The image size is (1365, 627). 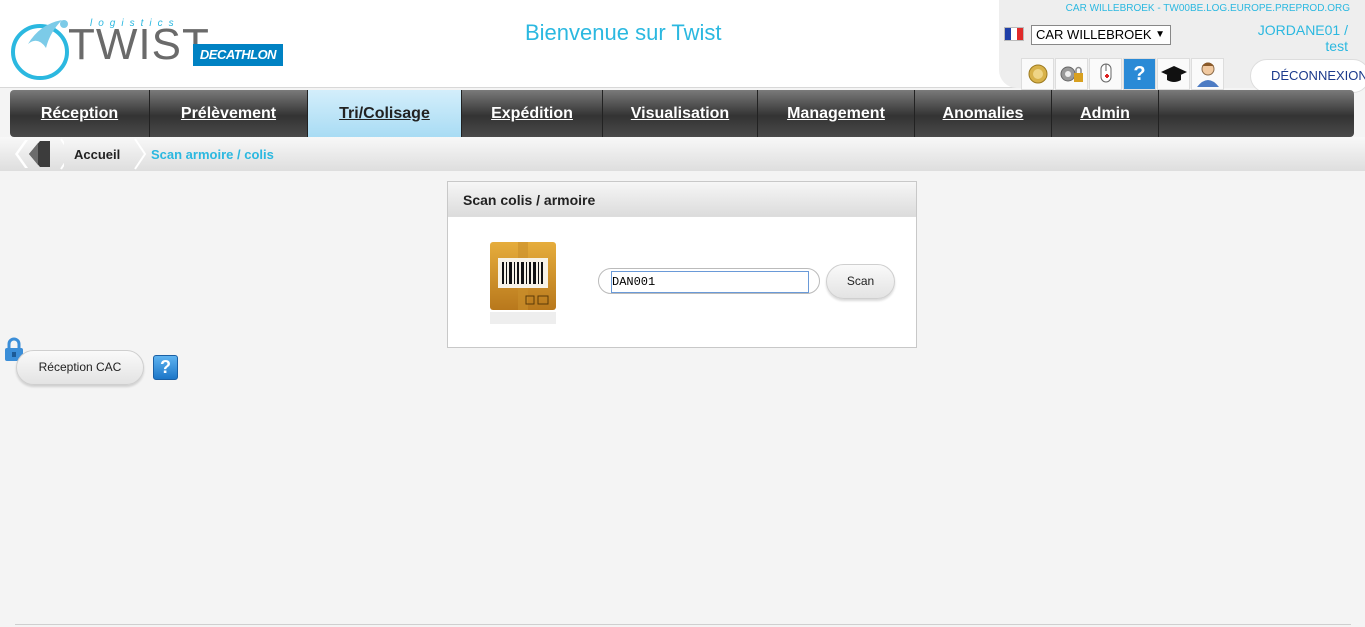 I want to click on panel-title: Scan colis / armoire, so click(x=682, y=199).